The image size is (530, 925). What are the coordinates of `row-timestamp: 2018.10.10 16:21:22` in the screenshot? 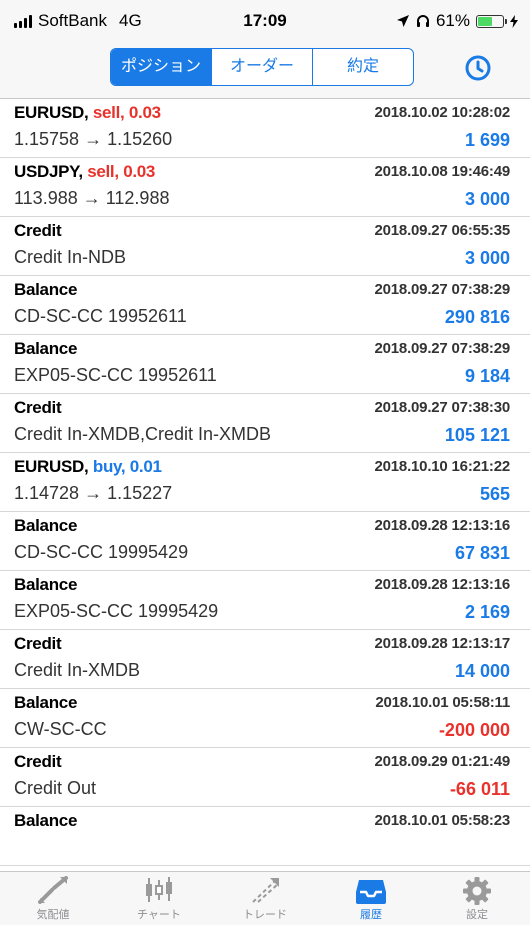 It's located at (442, 466).